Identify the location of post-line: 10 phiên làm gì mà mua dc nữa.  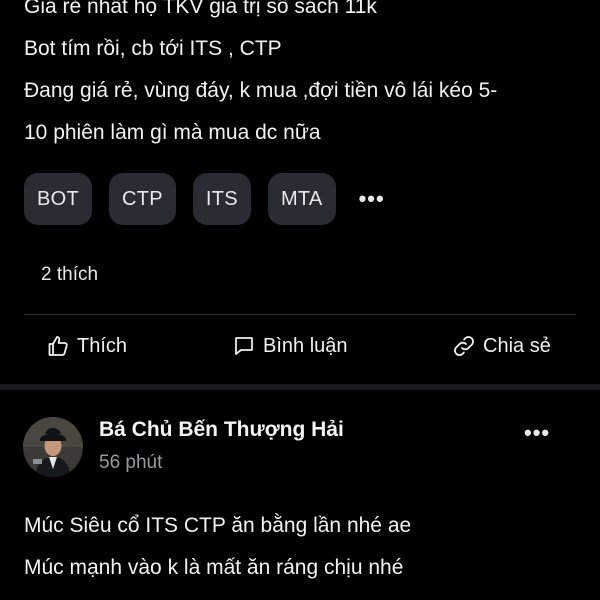
(172, 132).